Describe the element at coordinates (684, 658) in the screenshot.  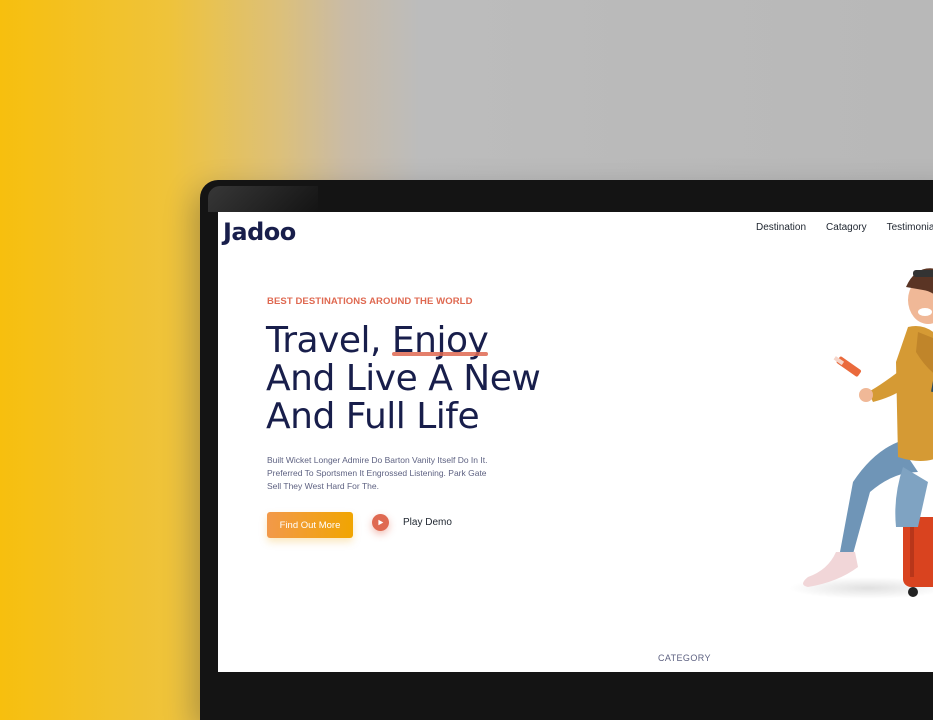
I see `category-section-label: CATEGORY` at that location.